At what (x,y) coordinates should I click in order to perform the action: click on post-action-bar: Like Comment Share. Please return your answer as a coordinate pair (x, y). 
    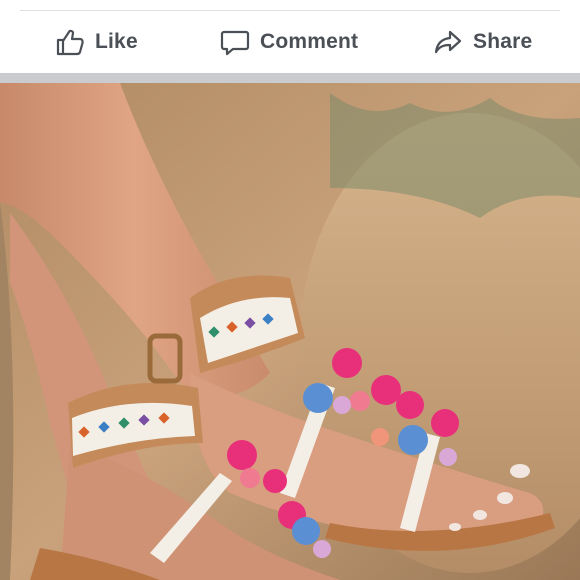
    Looking at the image, I should click on (290, 42).